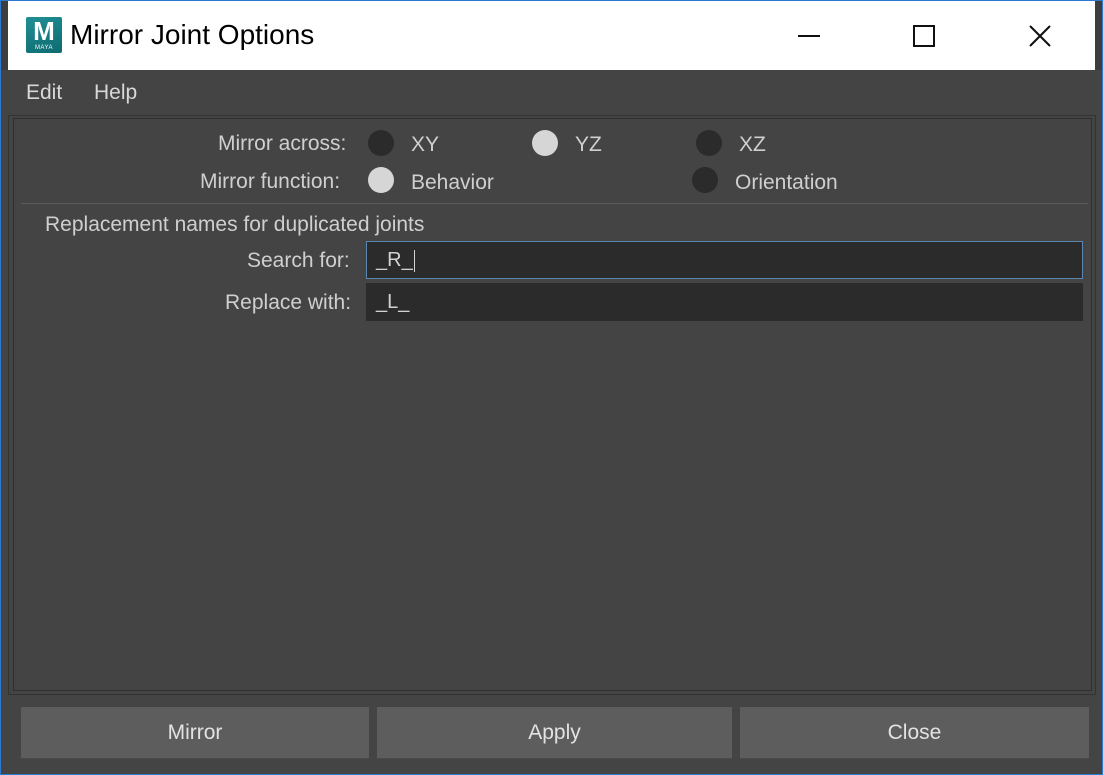 The image size is (1103, 775). What do you see at coordinates (705, 180) in the screenshot?
I see `radio-orientation` at bounding box center [705, 180].